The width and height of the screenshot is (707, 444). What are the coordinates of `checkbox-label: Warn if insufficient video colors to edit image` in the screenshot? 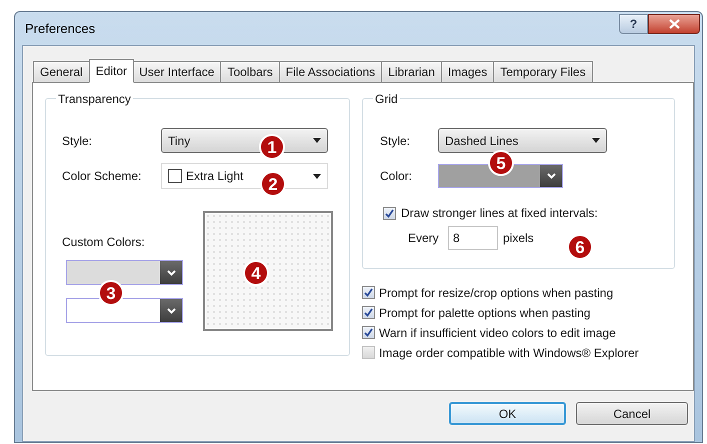 It's located at (497, 333).